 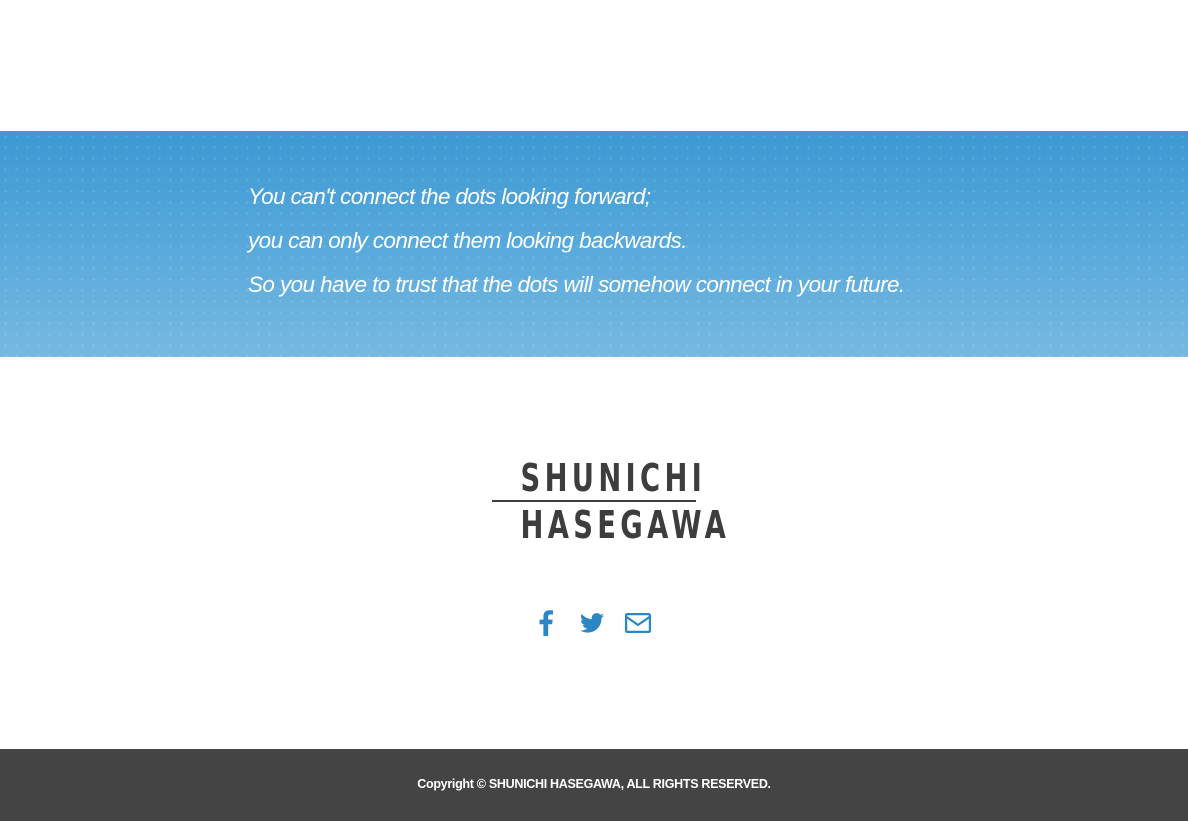 What do you see at coordinates (625, 525) in the screenshot?
I see `logo-last-name: HASEGAWA` at bounding box center [625, 525].